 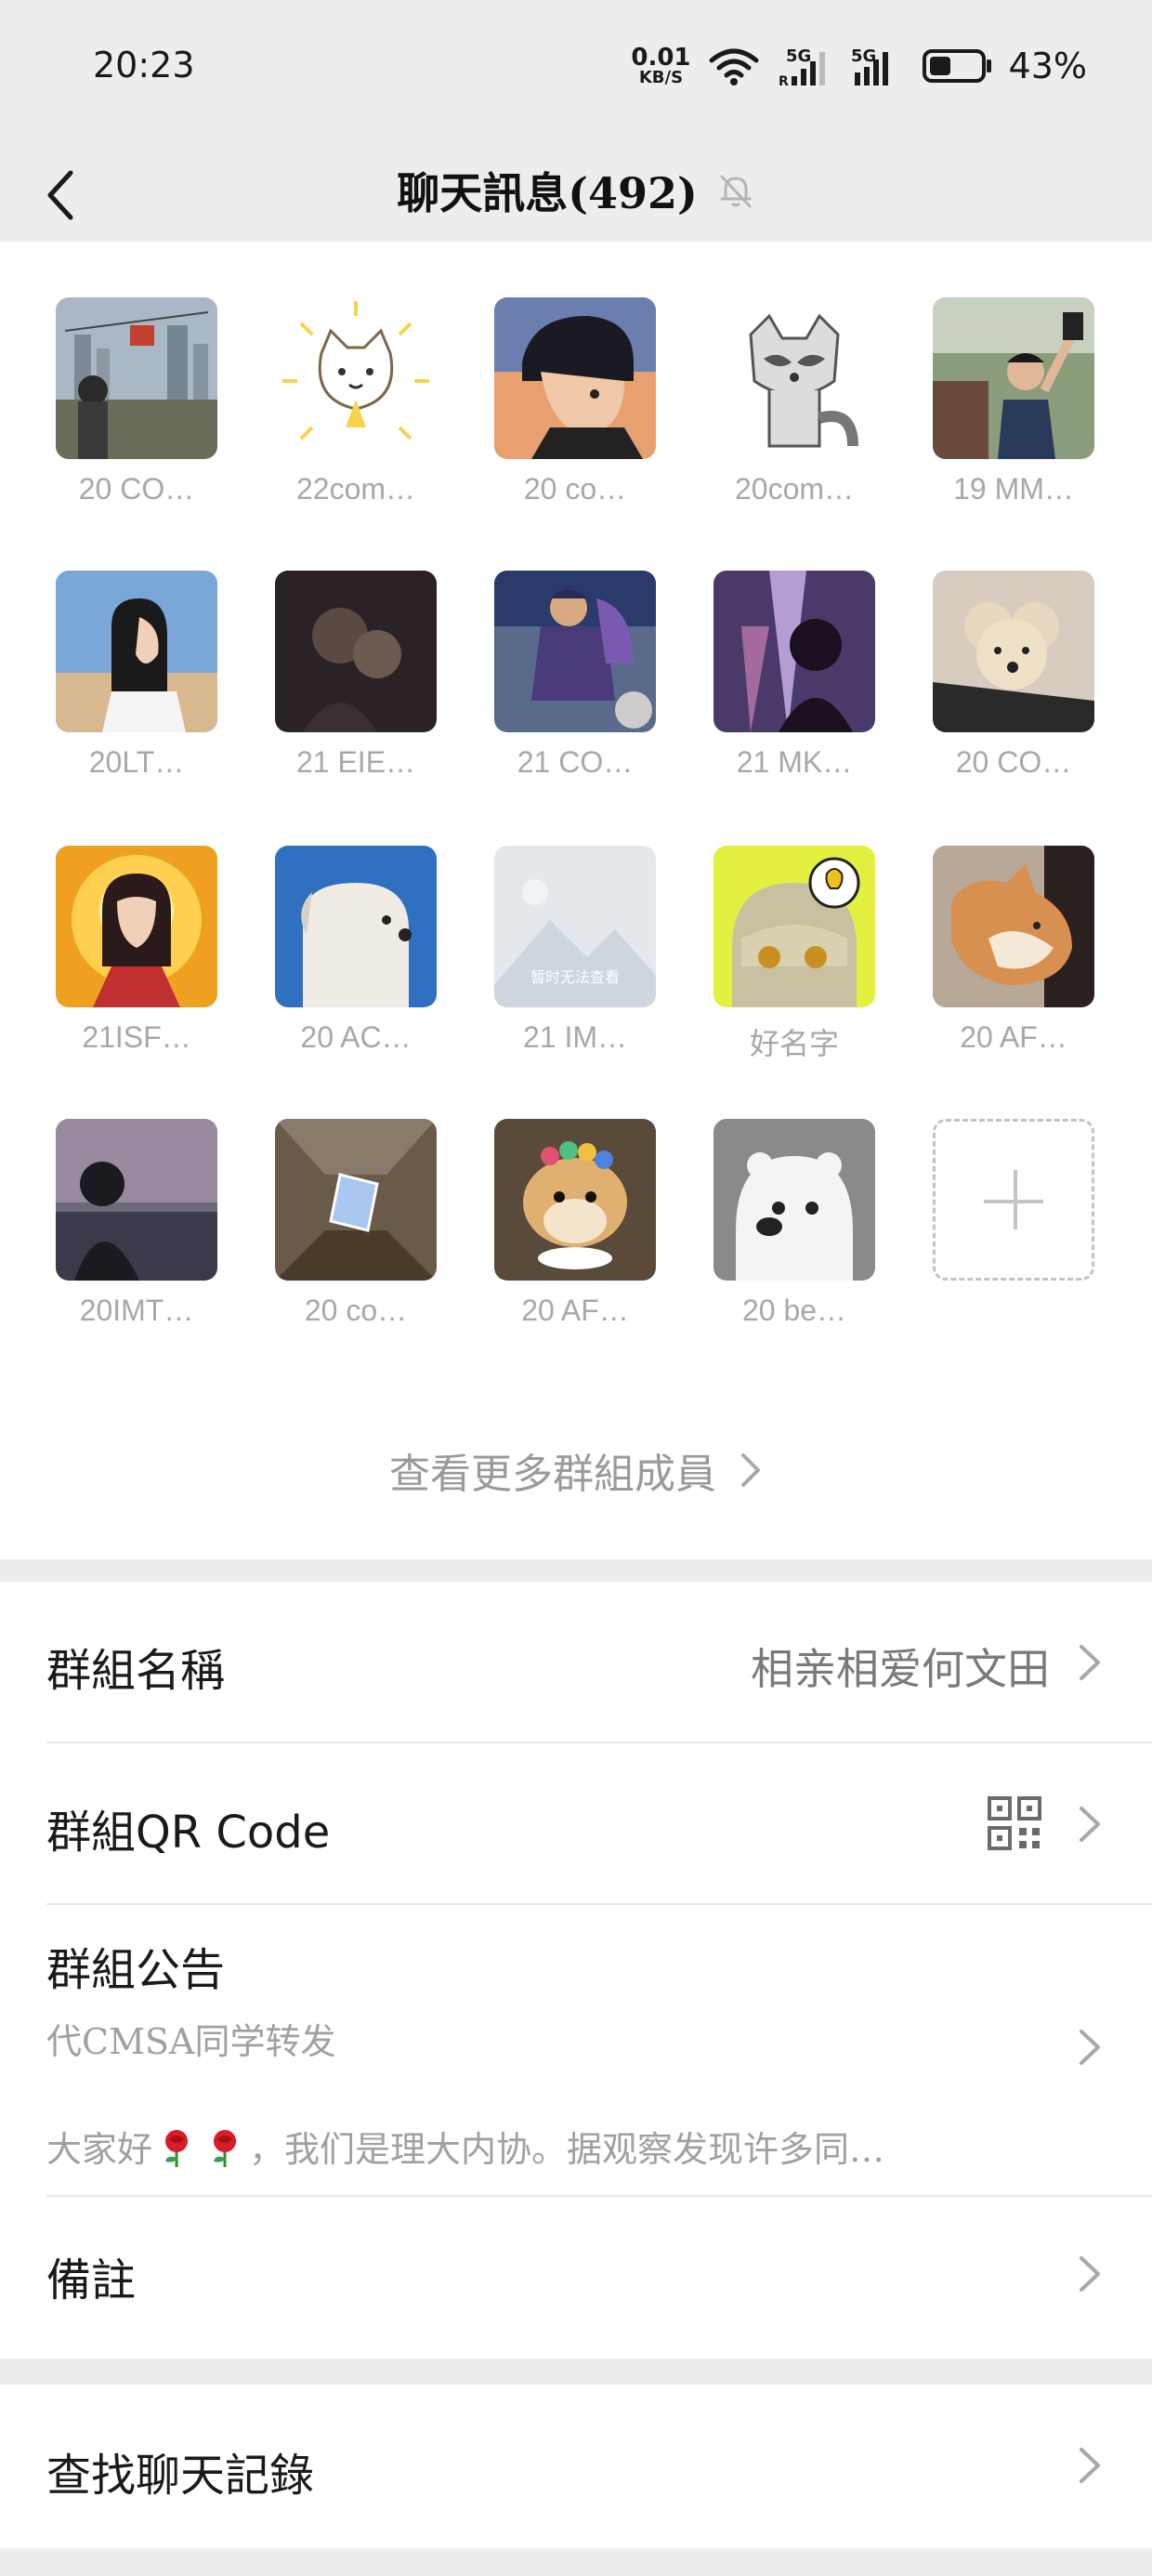 I want to click on battery-percent: 43%, so click(x=1047, y=66).